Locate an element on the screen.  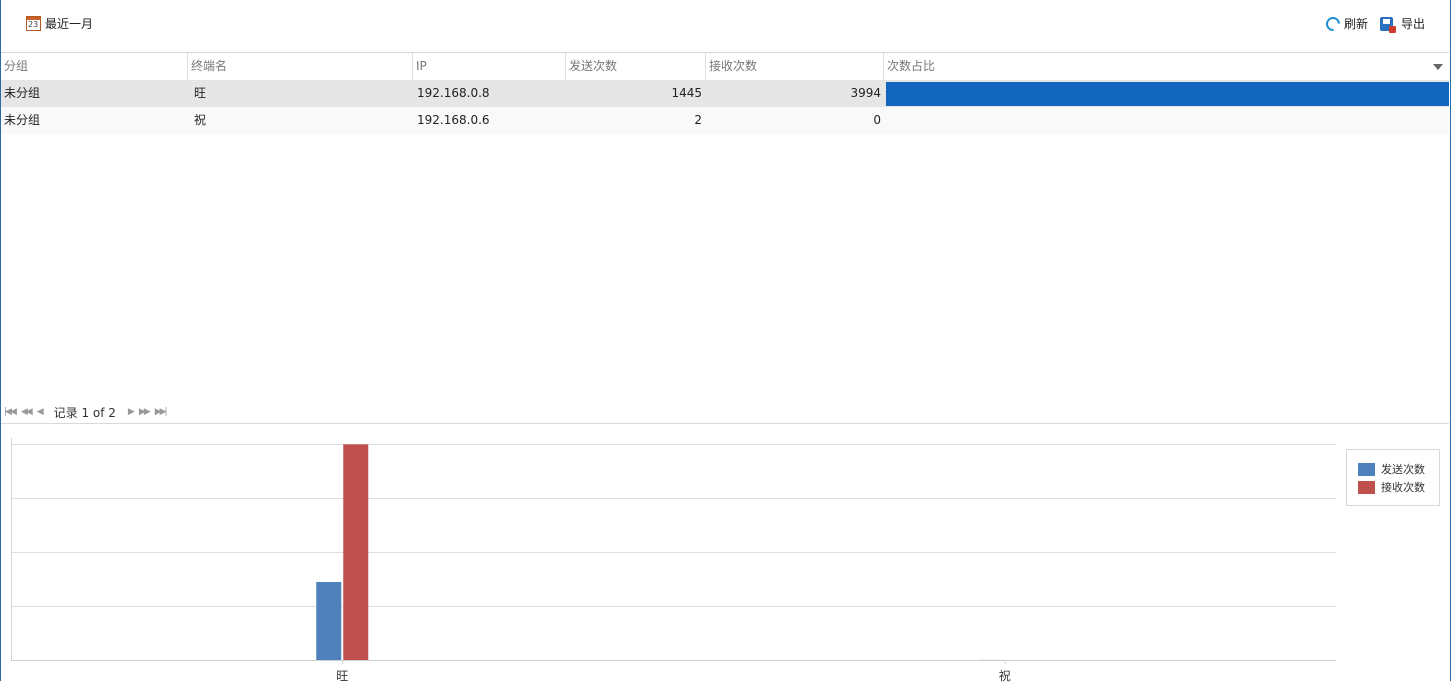
cell-terminal: 旺 is located at coordinates (200, 93).